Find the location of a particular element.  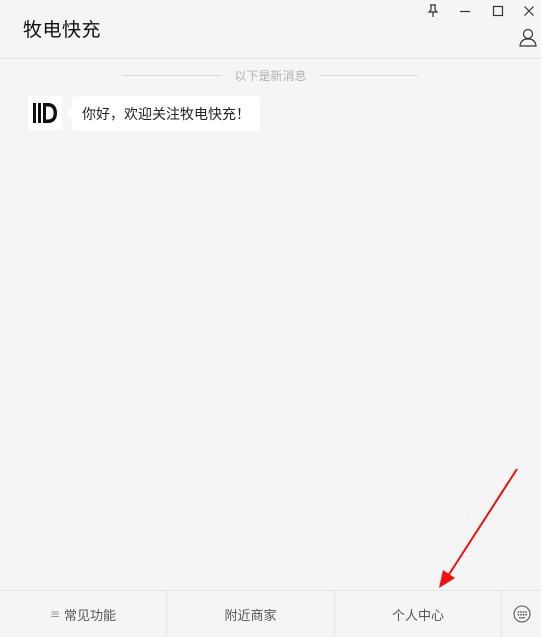

menu-personal-center: 个人中心 is located at coordinates (418, 614).